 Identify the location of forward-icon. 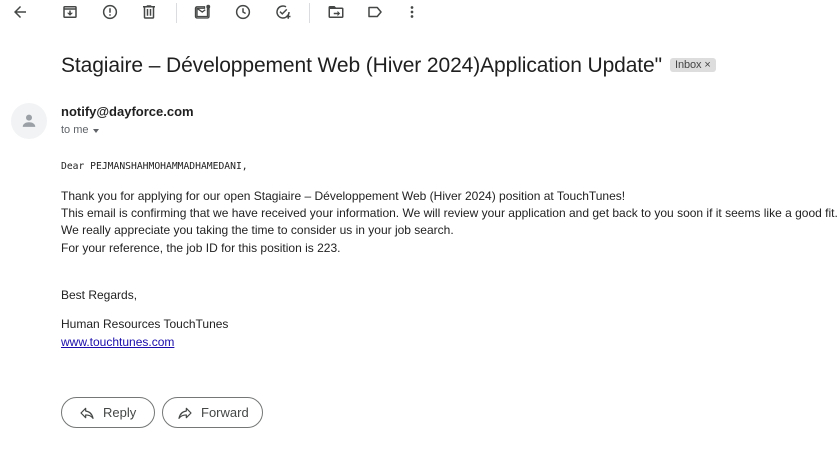
(185, 413).